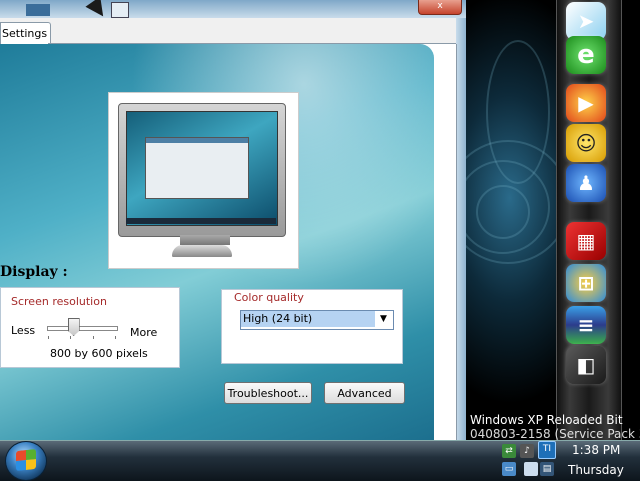  Describe the element at coordinates (586, 283) in the screenshot. I see `windows-flag-icon: ⊞` at that location.